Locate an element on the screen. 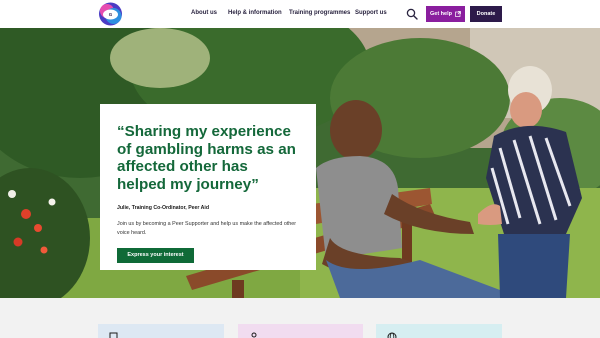 The width and height of the screenshot is (600, 338). svg-text: G is located at coordinates (111, 14).